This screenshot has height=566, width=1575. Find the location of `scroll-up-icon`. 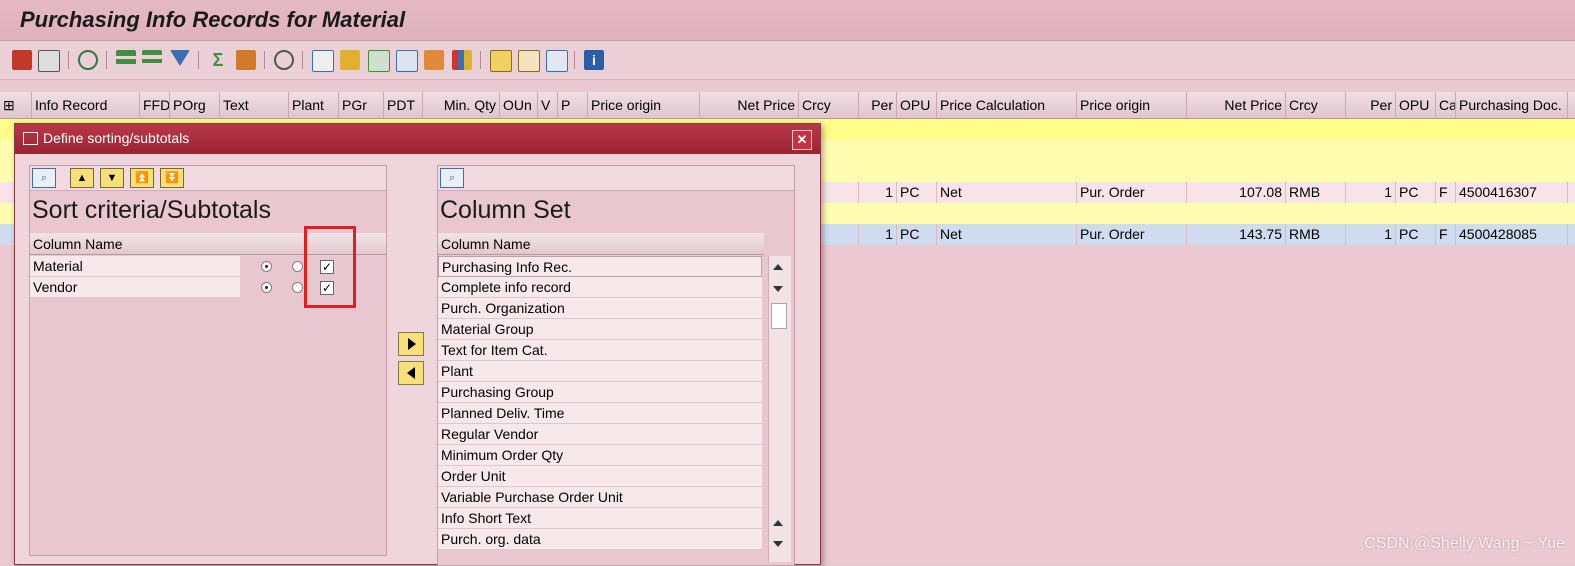

scroll-up-icon is located at coordinates (778, 267).